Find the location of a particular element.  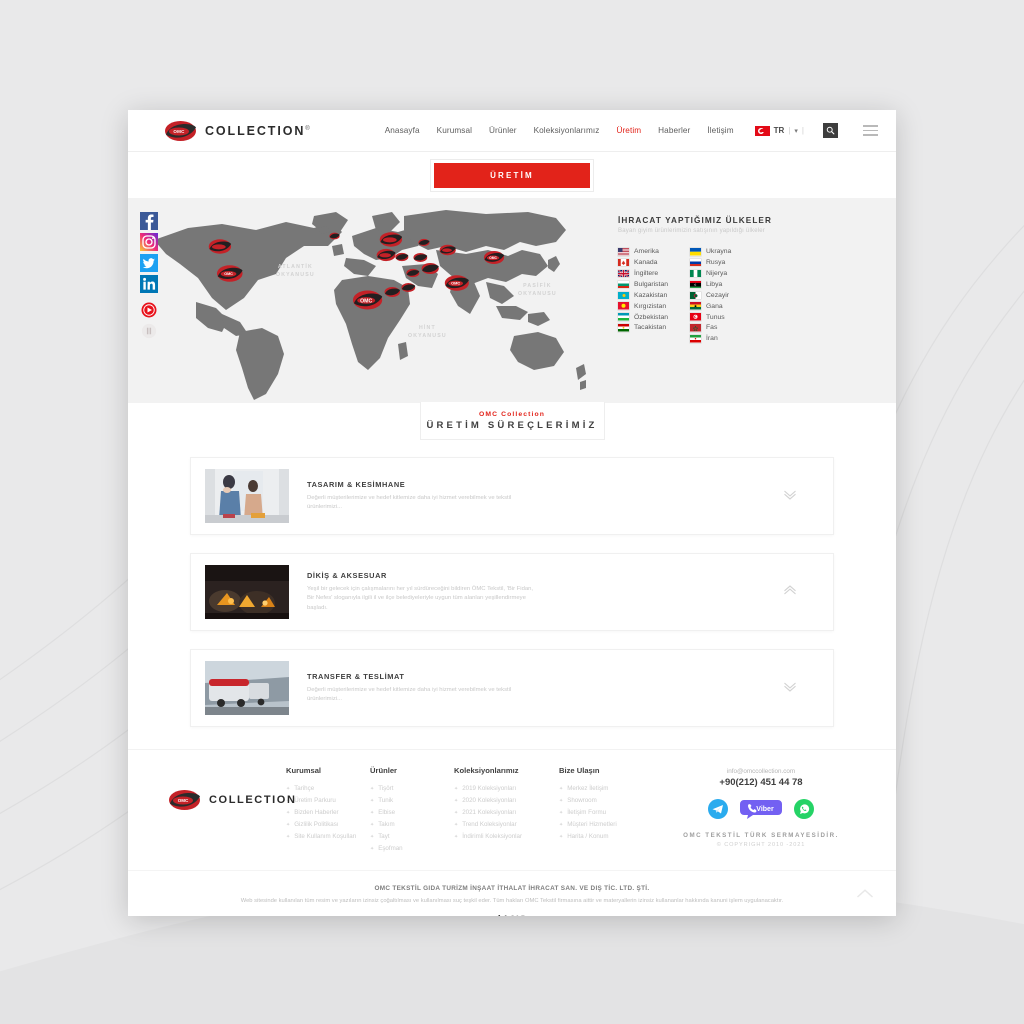

nav-item-haberler: Haberler is located at coordinates (674, 130).